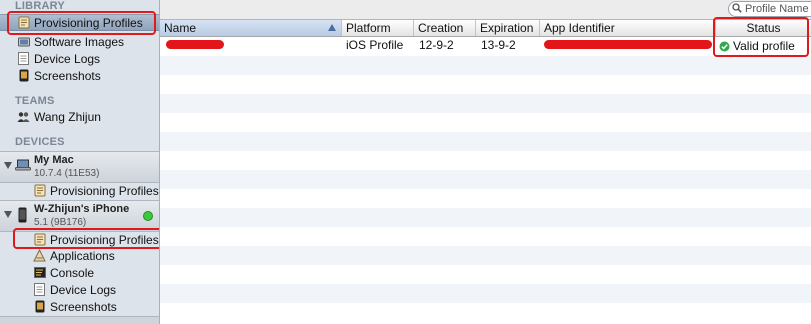 The width and height of the screenshot is (811, 324). I want to click on column-header-label: Platform, so click(368, 28).